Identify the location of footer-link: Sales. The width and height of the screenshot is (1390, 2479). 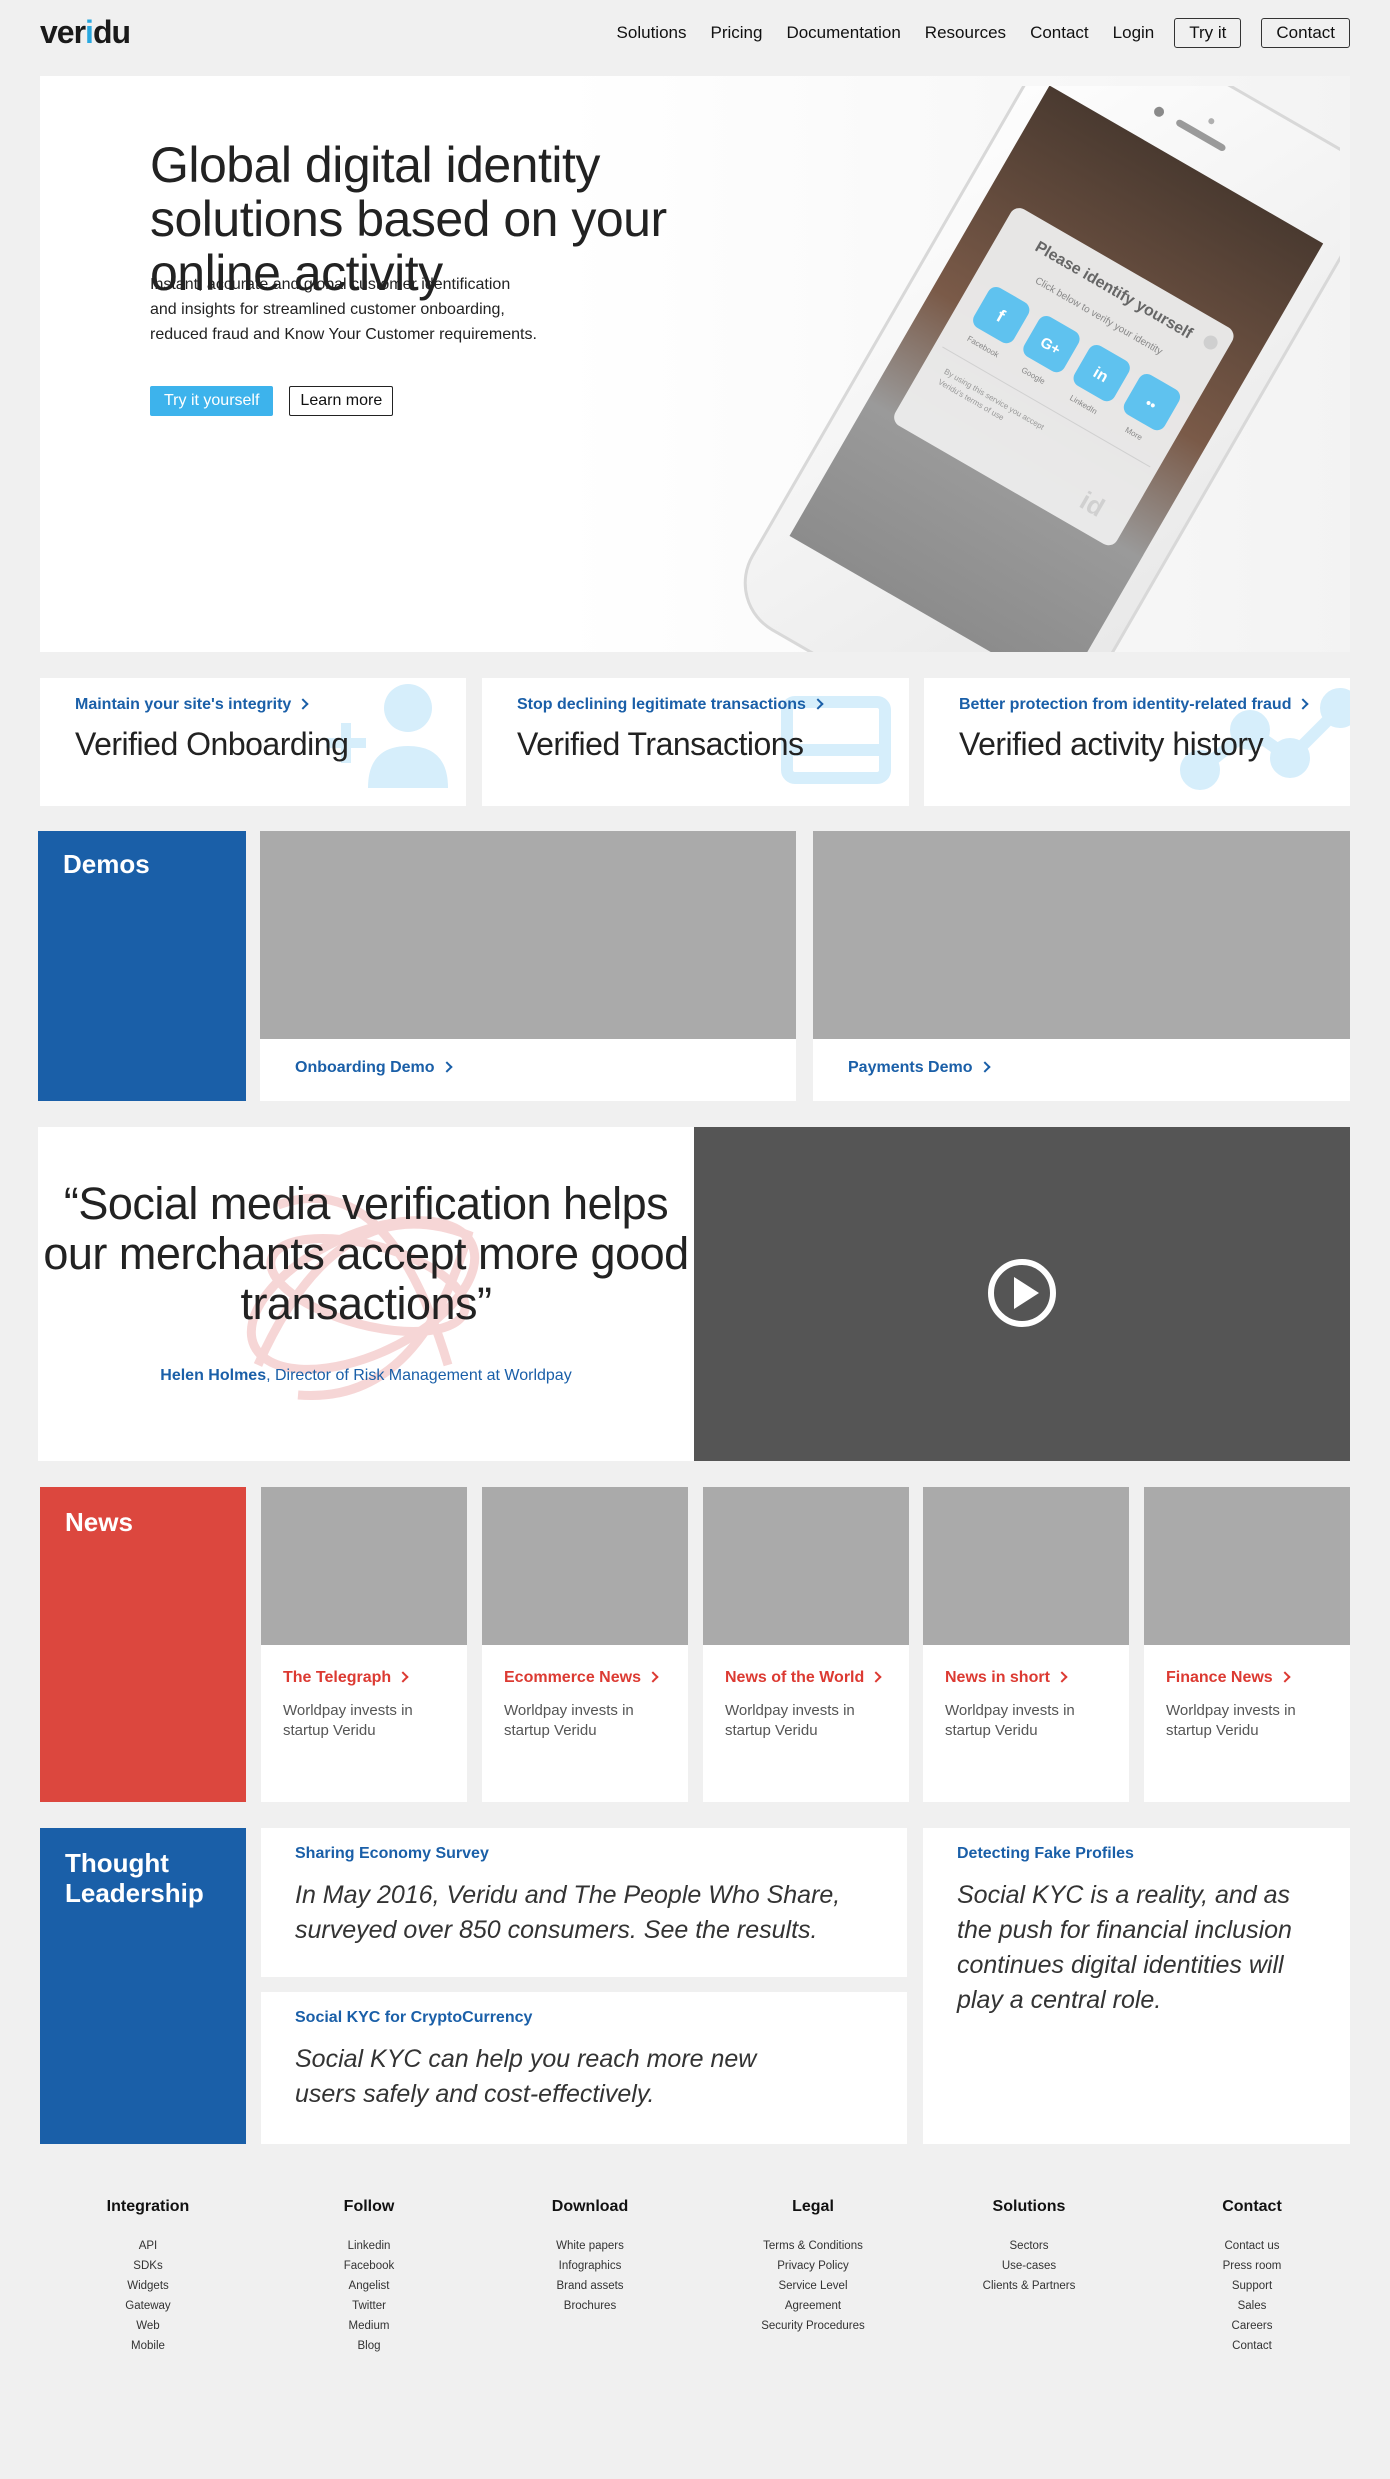
(1252, 2306).